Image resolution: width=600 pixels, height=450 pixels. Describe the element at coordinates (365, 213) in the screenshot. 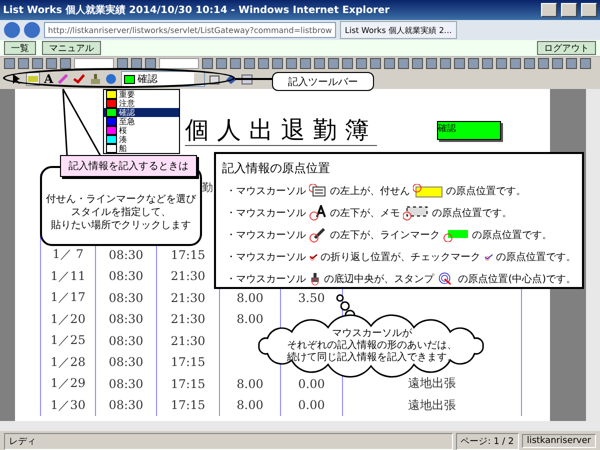

I see `info-text: の左下が、メモ` at that location.